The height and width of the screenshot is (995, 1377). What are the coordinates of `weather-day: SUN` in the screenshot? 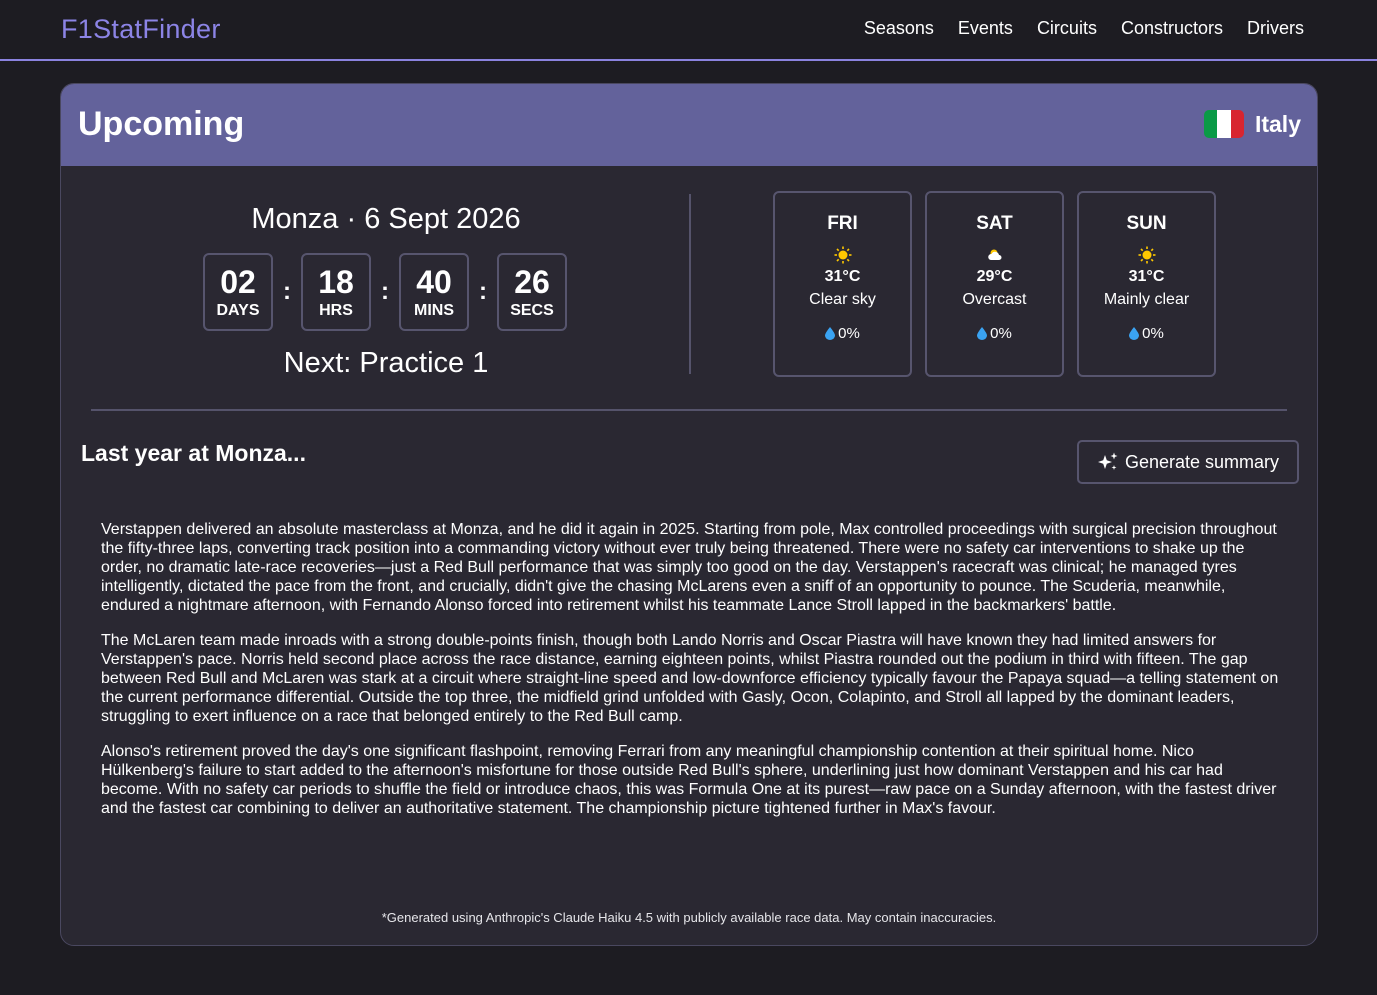 It's located at (1146, 223).